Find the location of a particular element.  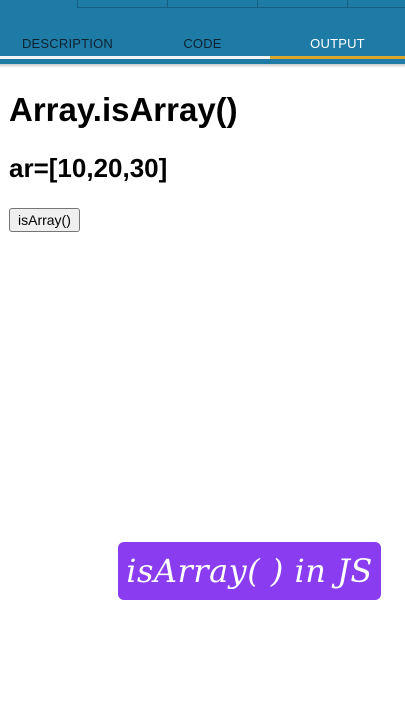

tab-bar: DESCRIPTION CODE OUTPUT is located at coordinates (202, 43).